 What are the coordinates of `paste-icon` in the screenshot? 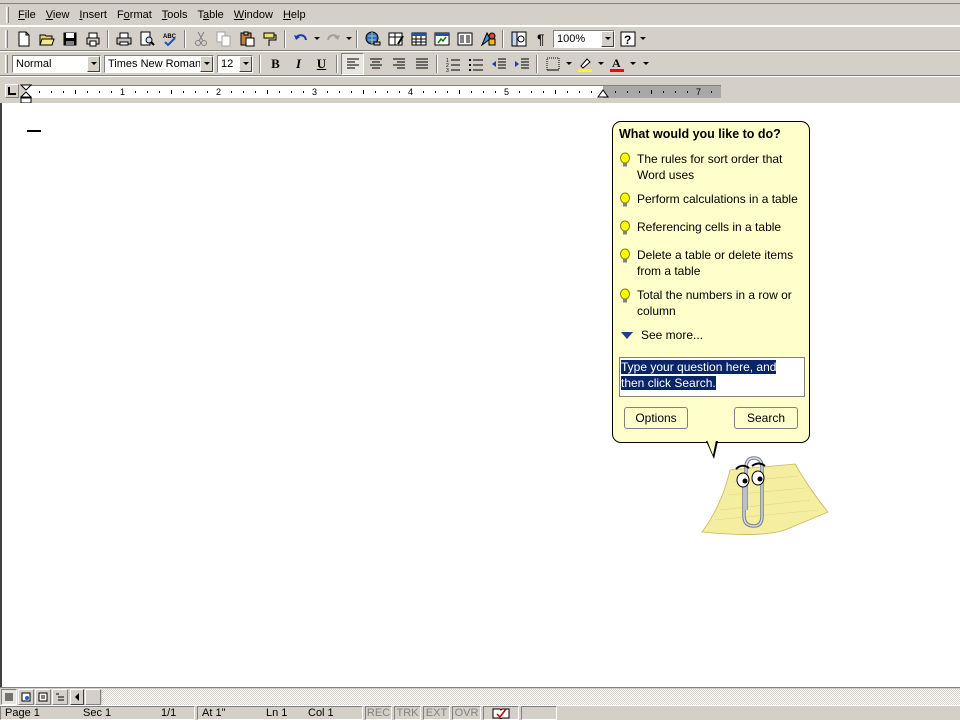 It's located at (246, 39).